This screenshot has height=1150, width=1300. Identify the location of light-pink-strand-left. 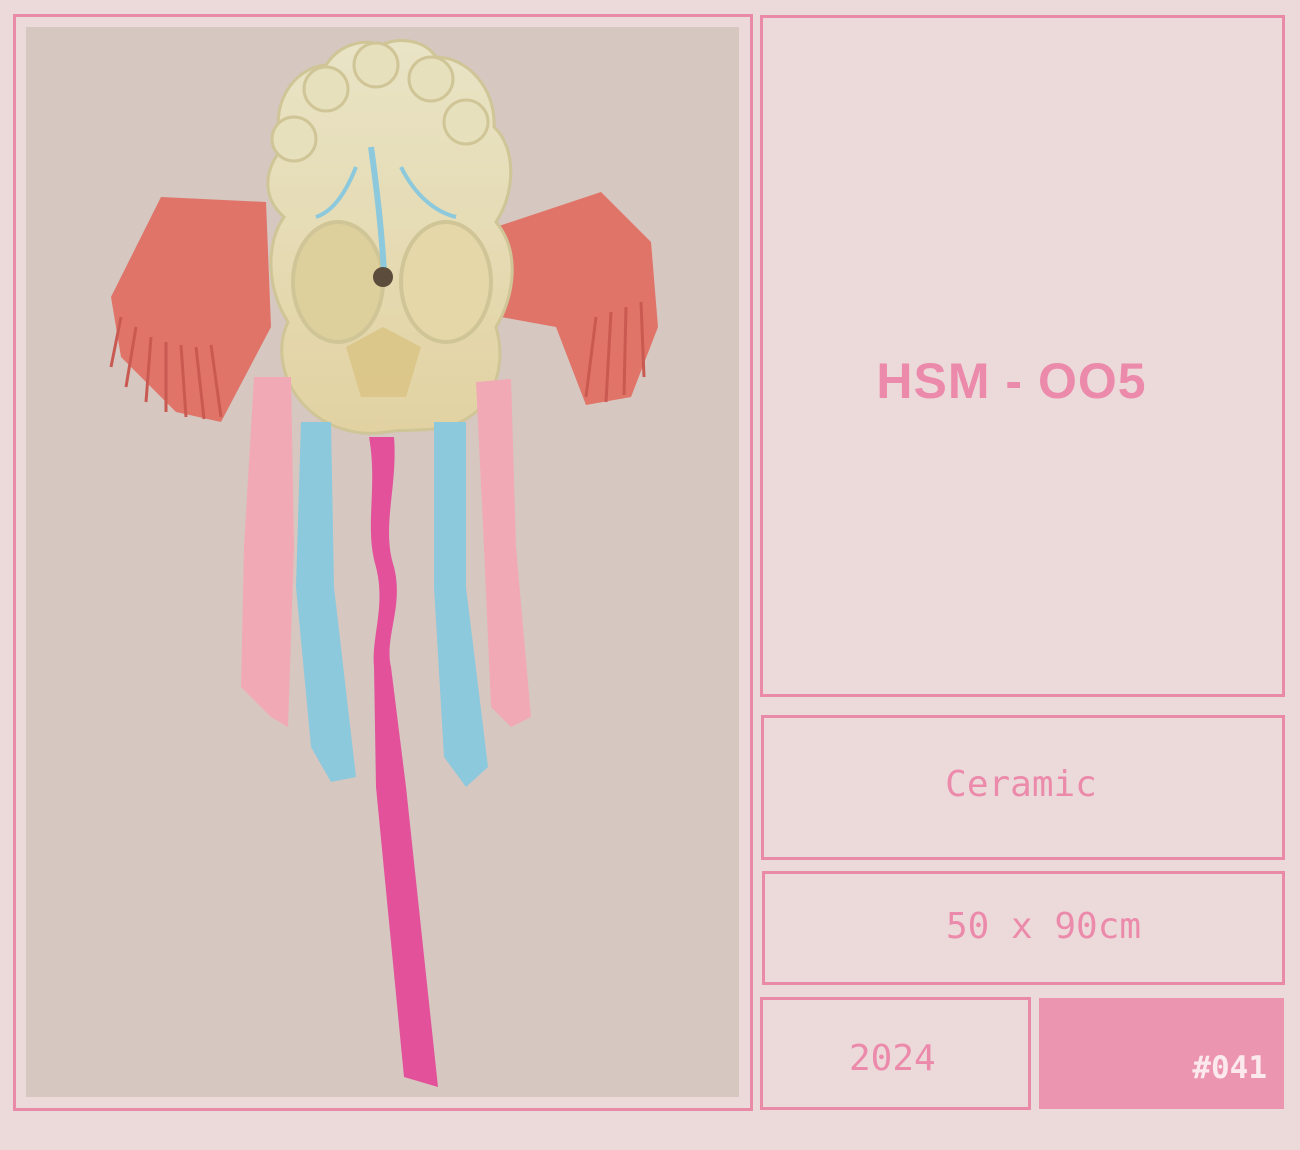
(267, 552).